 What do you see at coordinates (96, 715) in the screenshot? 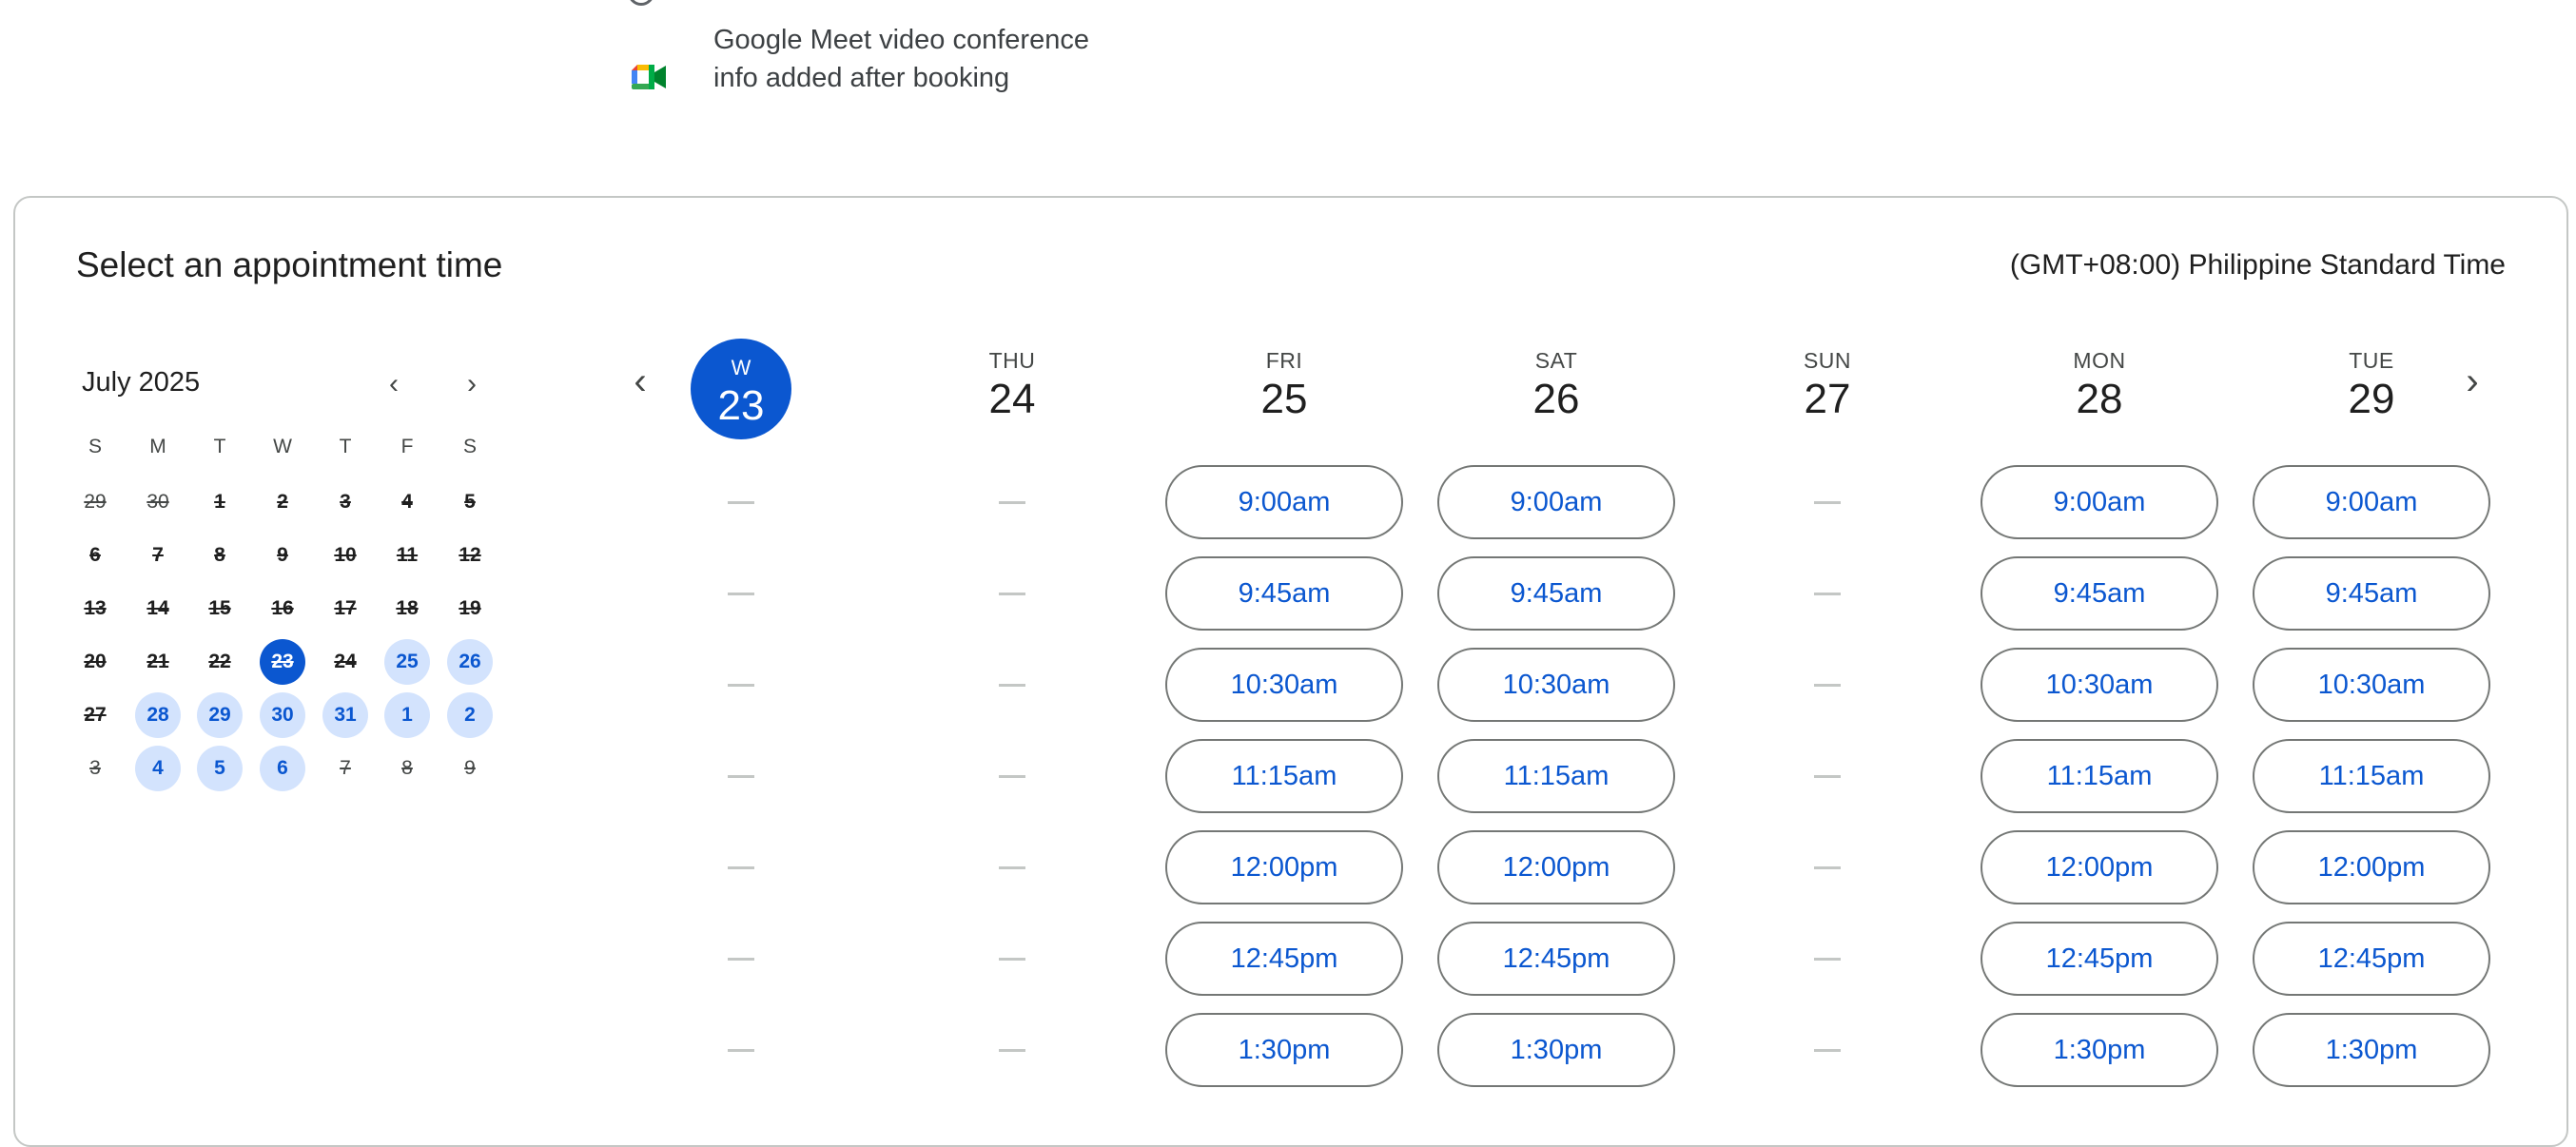
I see `mini-calendar-day: 27` at bounding box center [96, 715].